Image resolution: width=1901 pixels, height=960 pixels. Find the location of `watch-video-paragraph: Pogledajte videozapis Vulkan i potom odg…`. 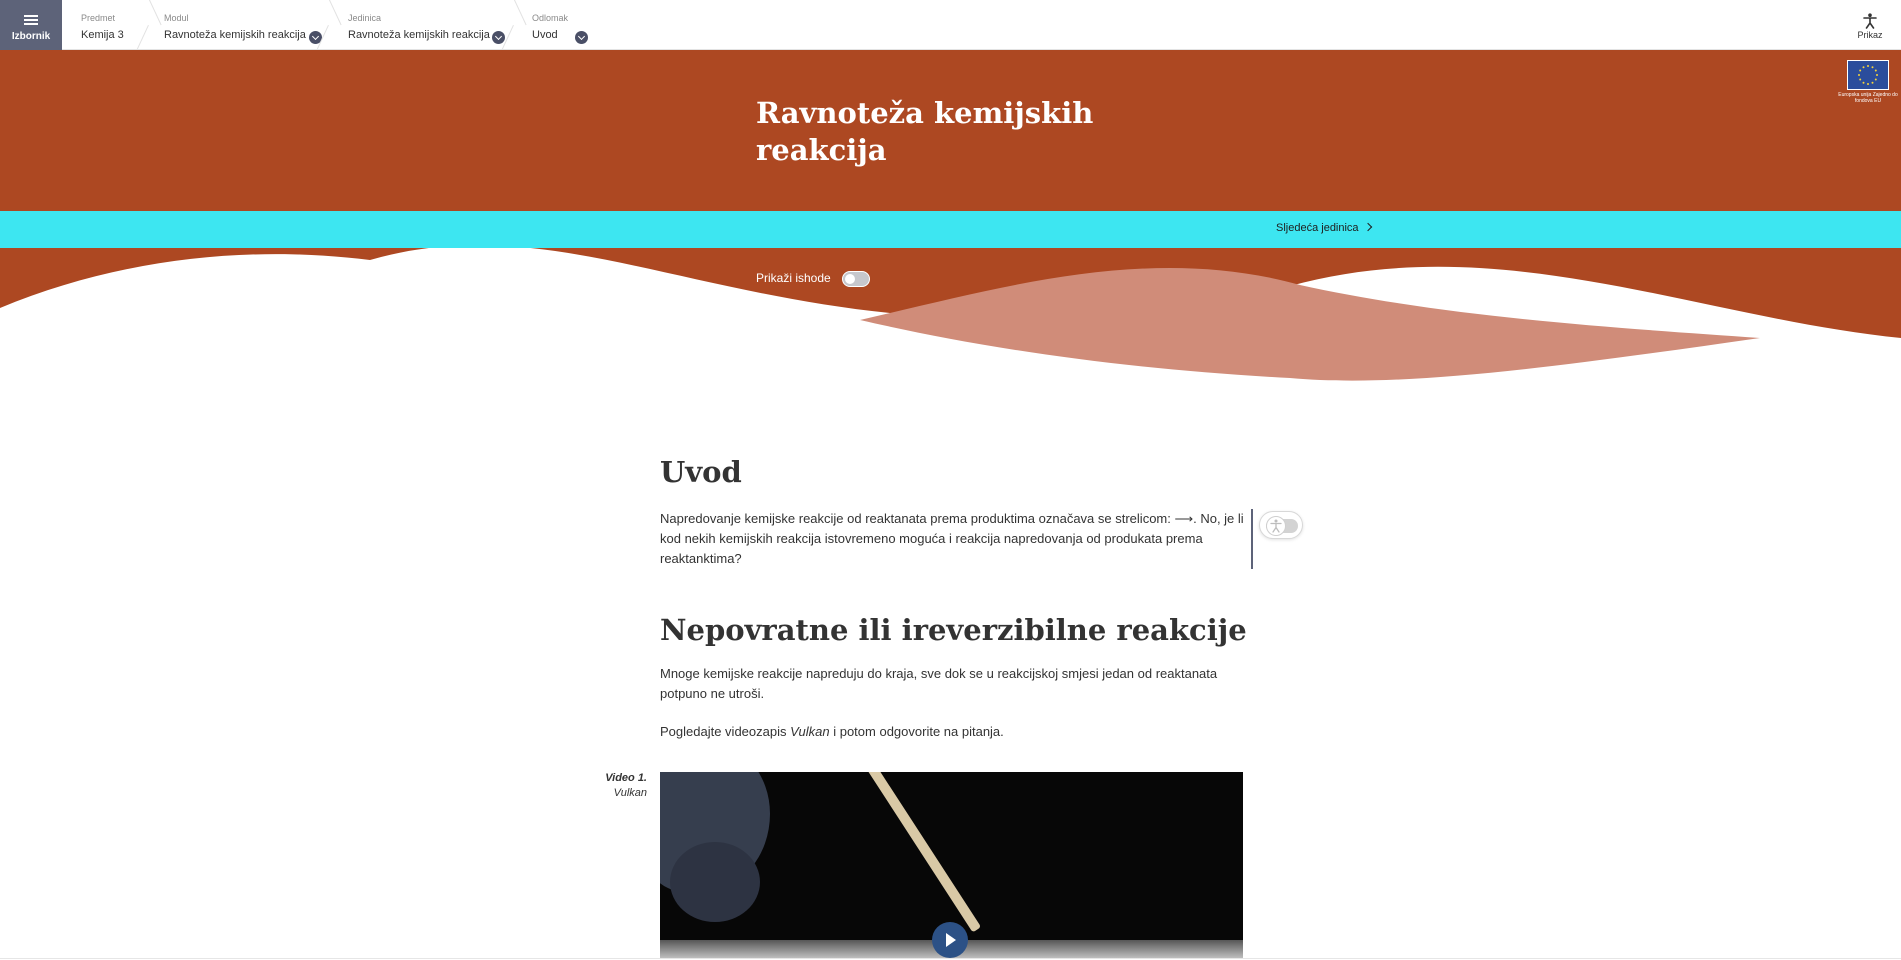

watch-video-paragraph: Pogledajte videozapis Vulkan i potom odg… is located at coordinates (952, 732).